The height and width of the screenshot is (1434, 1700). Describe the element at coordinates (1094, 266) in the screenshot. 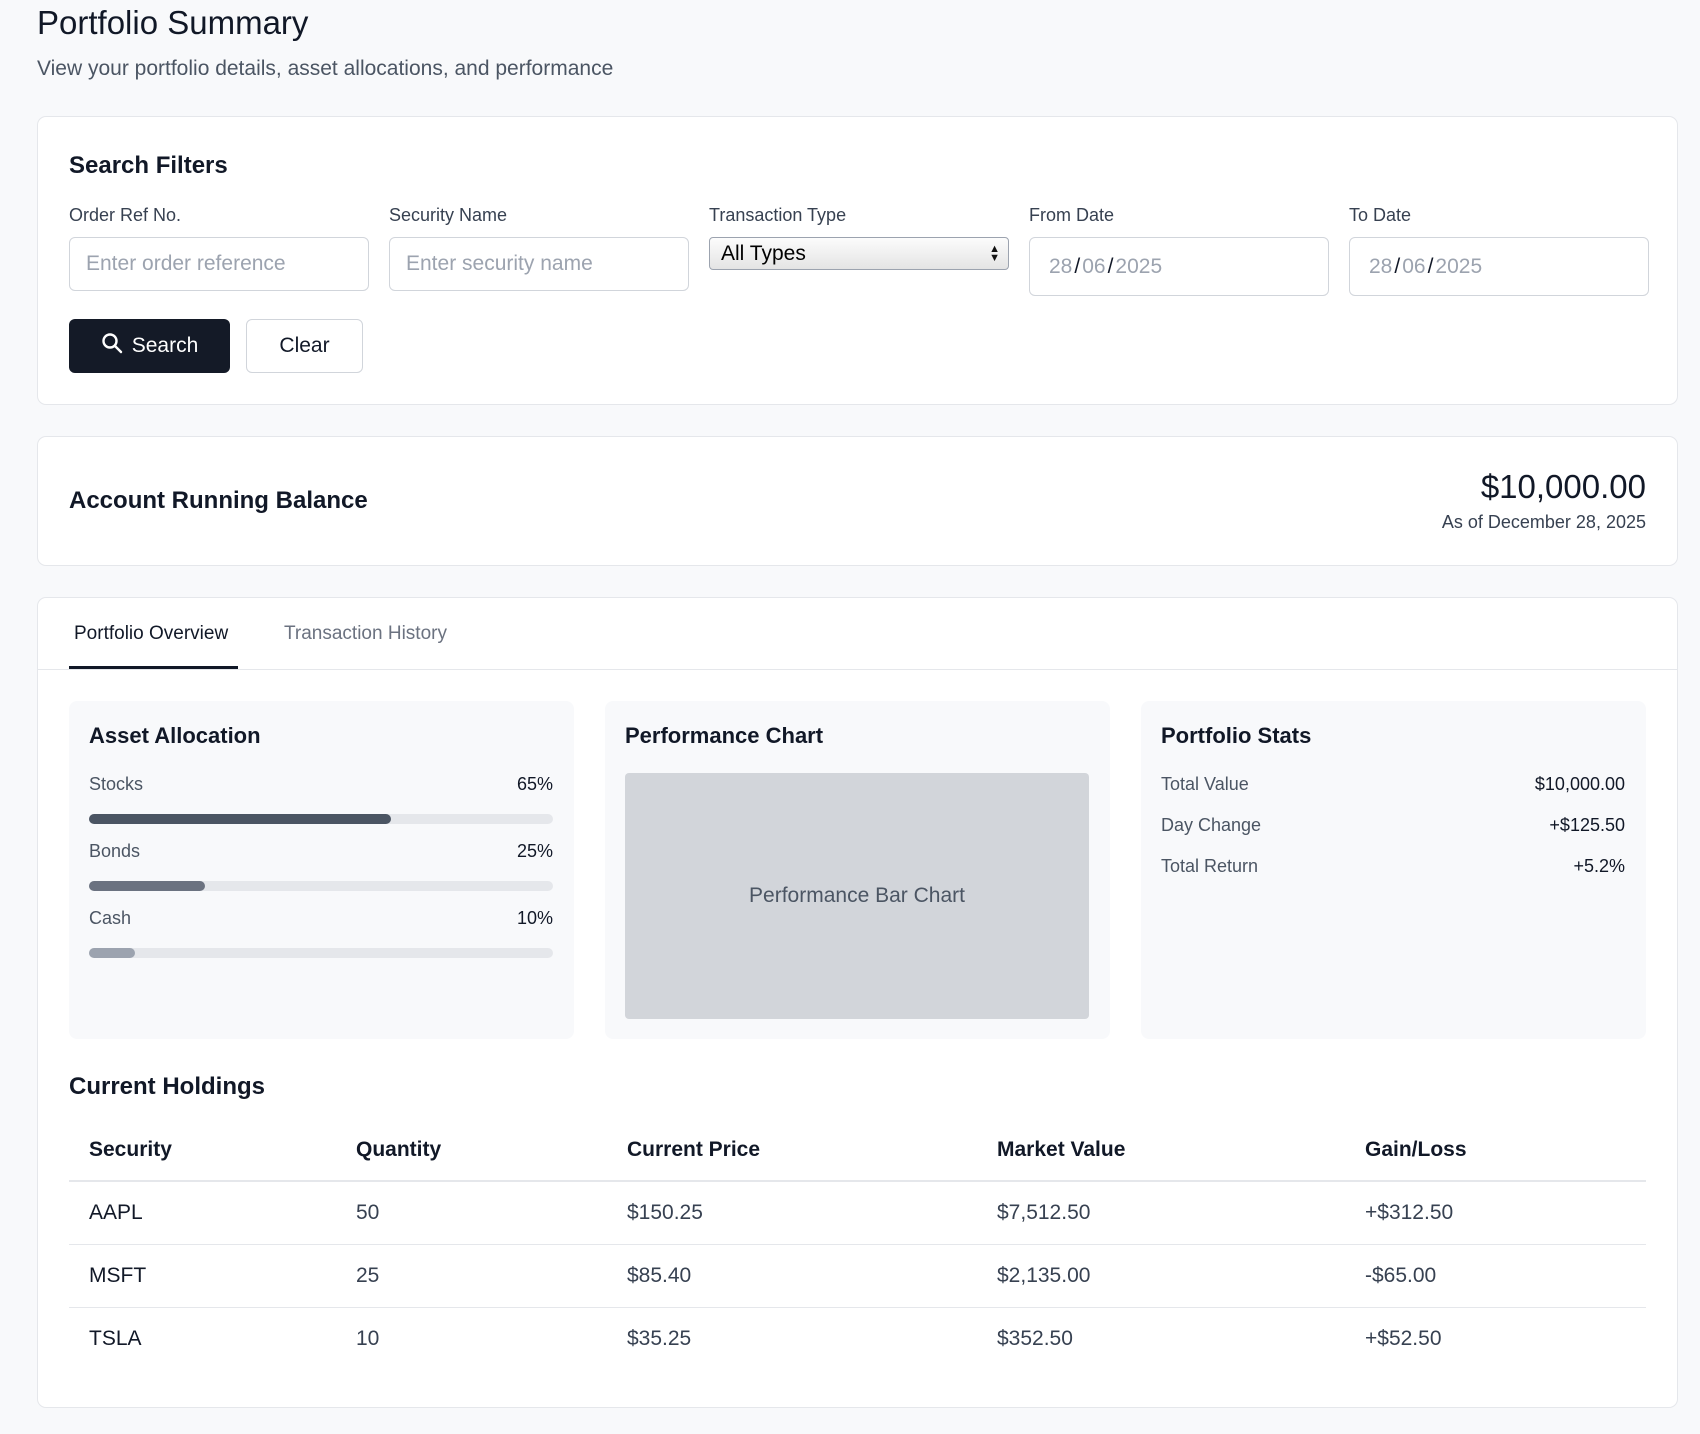

I see `from-date-month: 06` at that location.